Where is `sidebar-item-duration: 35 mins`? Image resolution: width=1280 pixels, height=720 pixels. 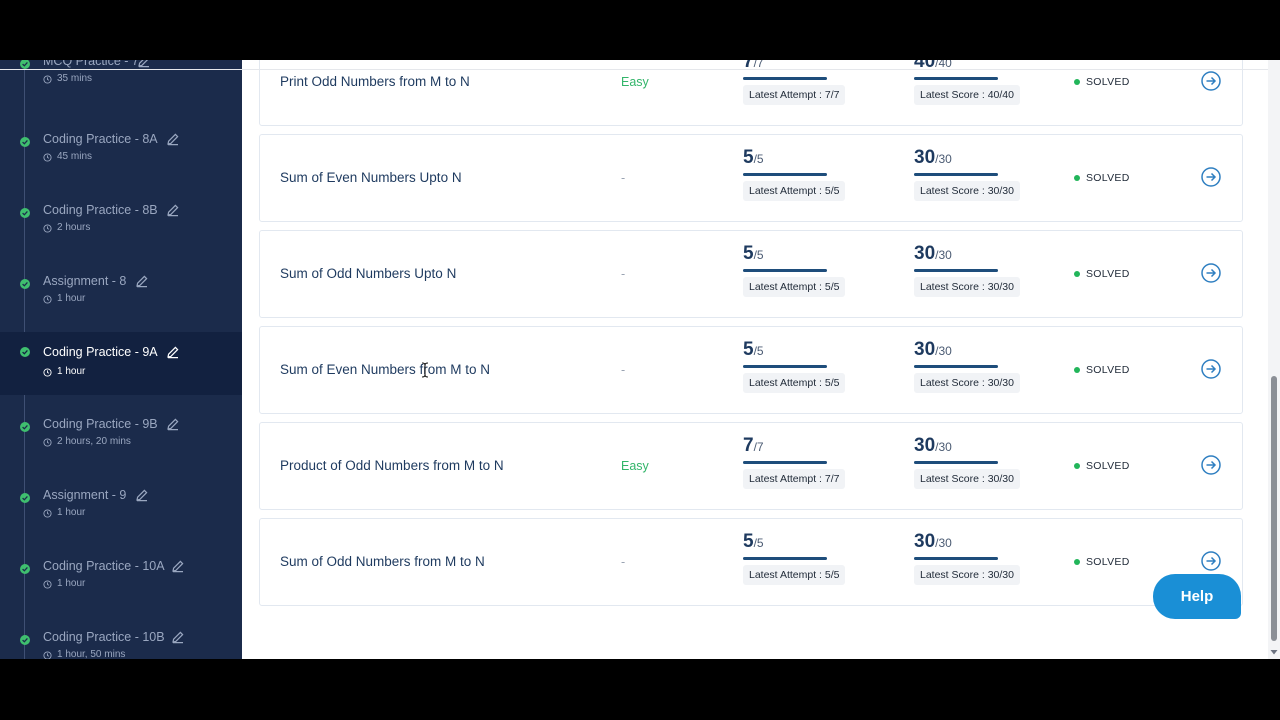
sidebar-item-duration: 35 mins is located at coordinates (75, 78).